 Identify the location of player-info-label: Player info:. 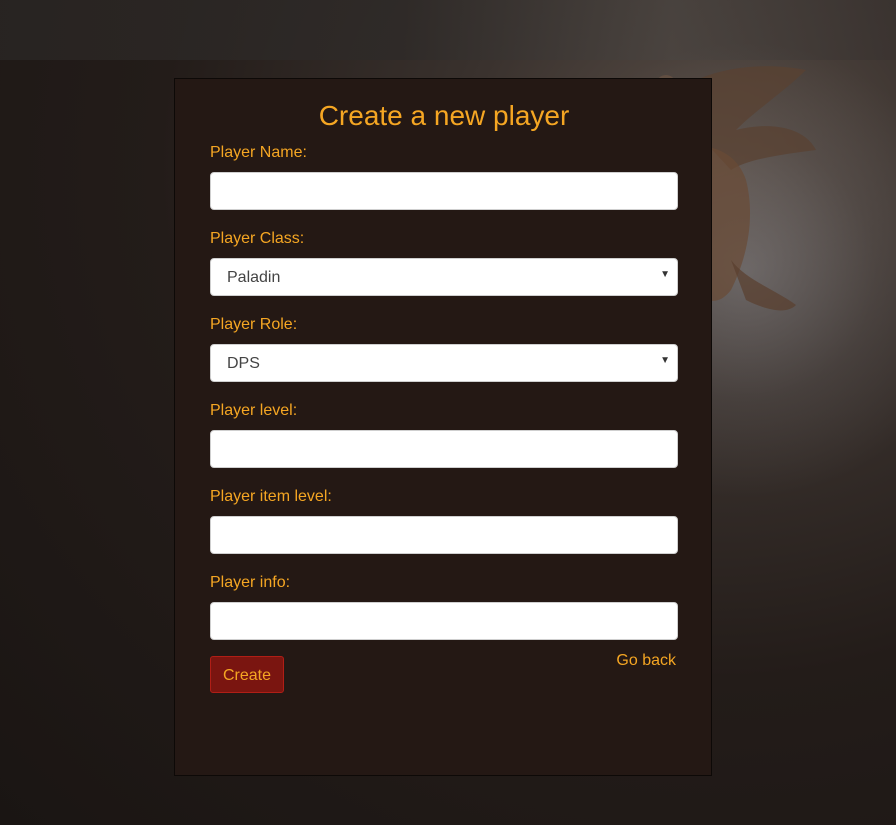
(250, 582).